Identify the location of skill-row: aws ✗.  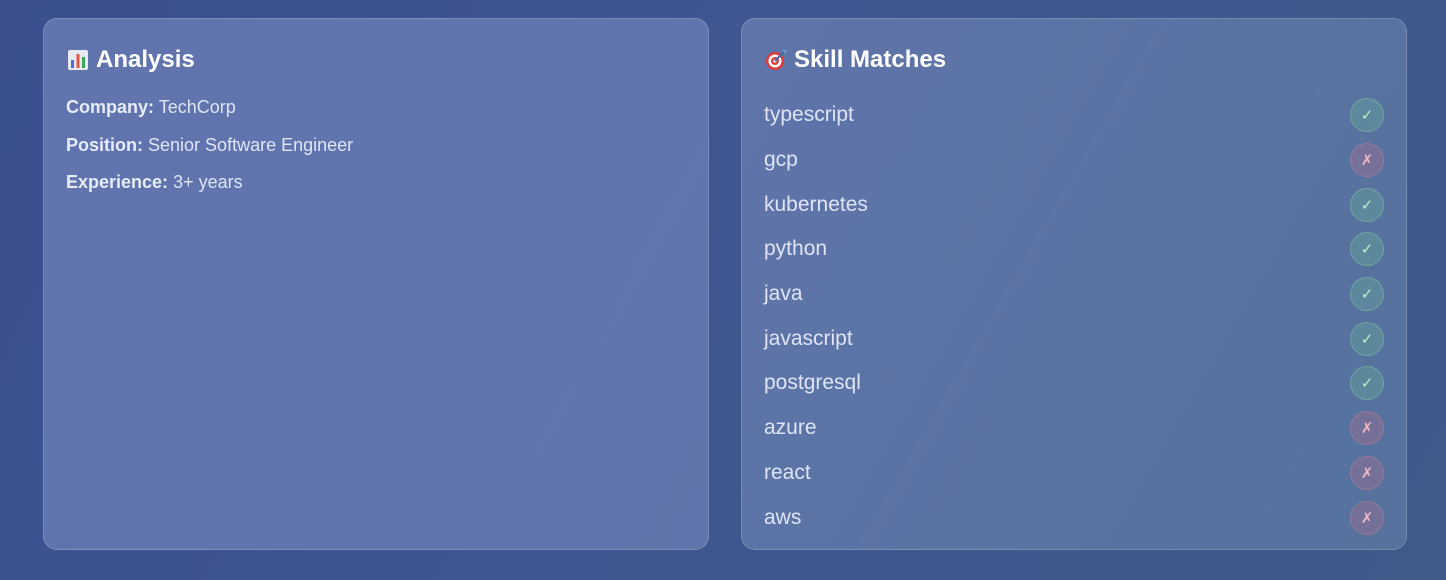
(1074, 517).